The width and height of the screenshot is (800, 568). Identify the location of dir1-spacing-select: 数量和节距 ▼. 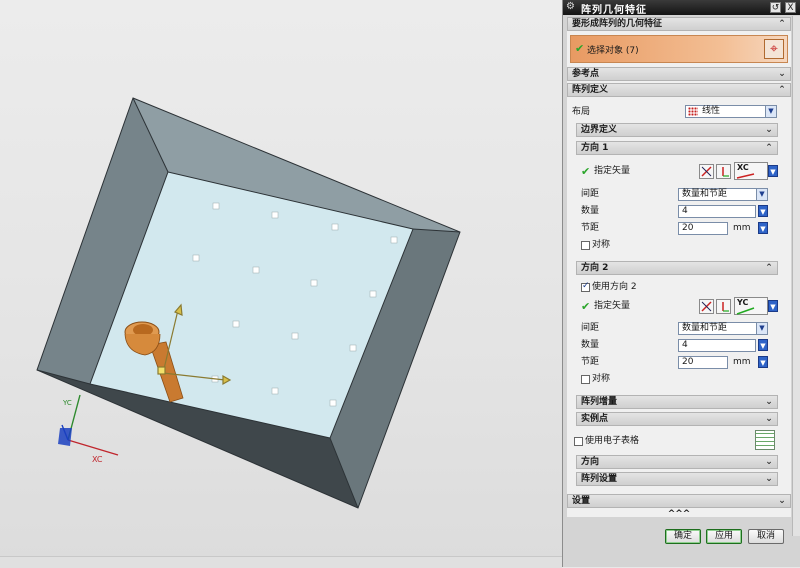
(723, 194).